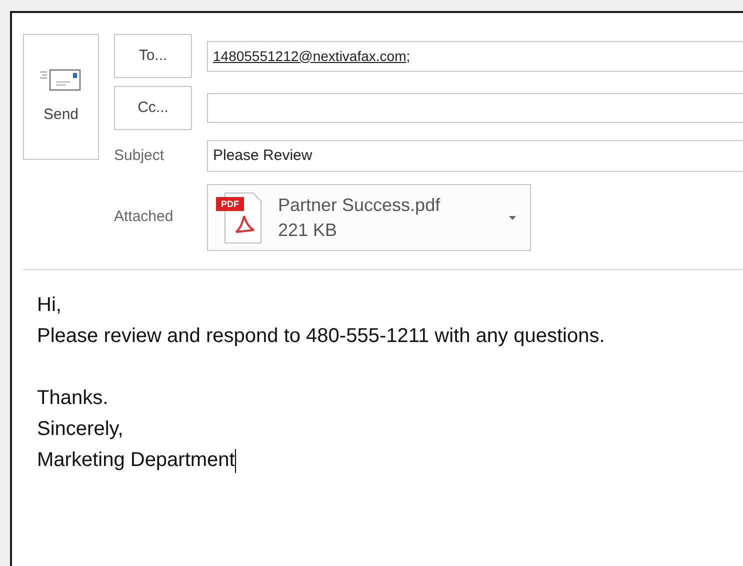 The image size is (743, 566). Describe the element at coordinates (309, 56) in the screenshot. I see `recipient-address: 14805551212@nextivafax.com` at that location.